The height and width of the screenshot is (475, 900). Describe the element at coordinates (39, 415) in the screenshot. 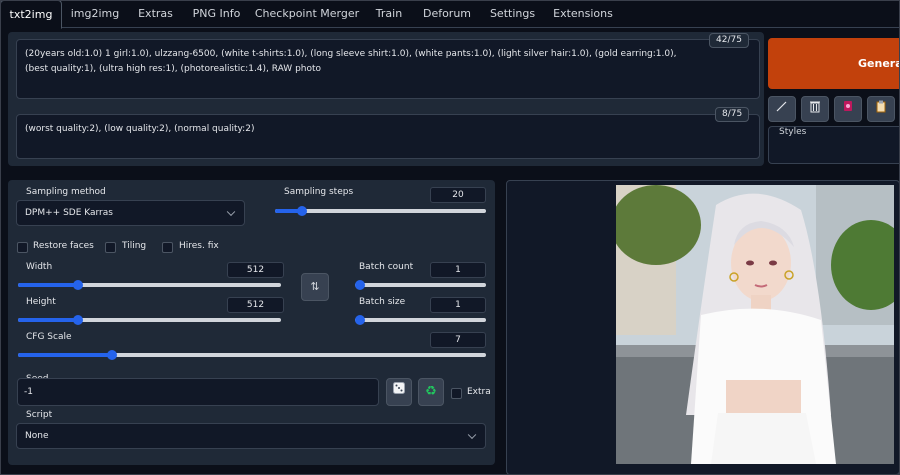

I see `script-label: Script` at that location.